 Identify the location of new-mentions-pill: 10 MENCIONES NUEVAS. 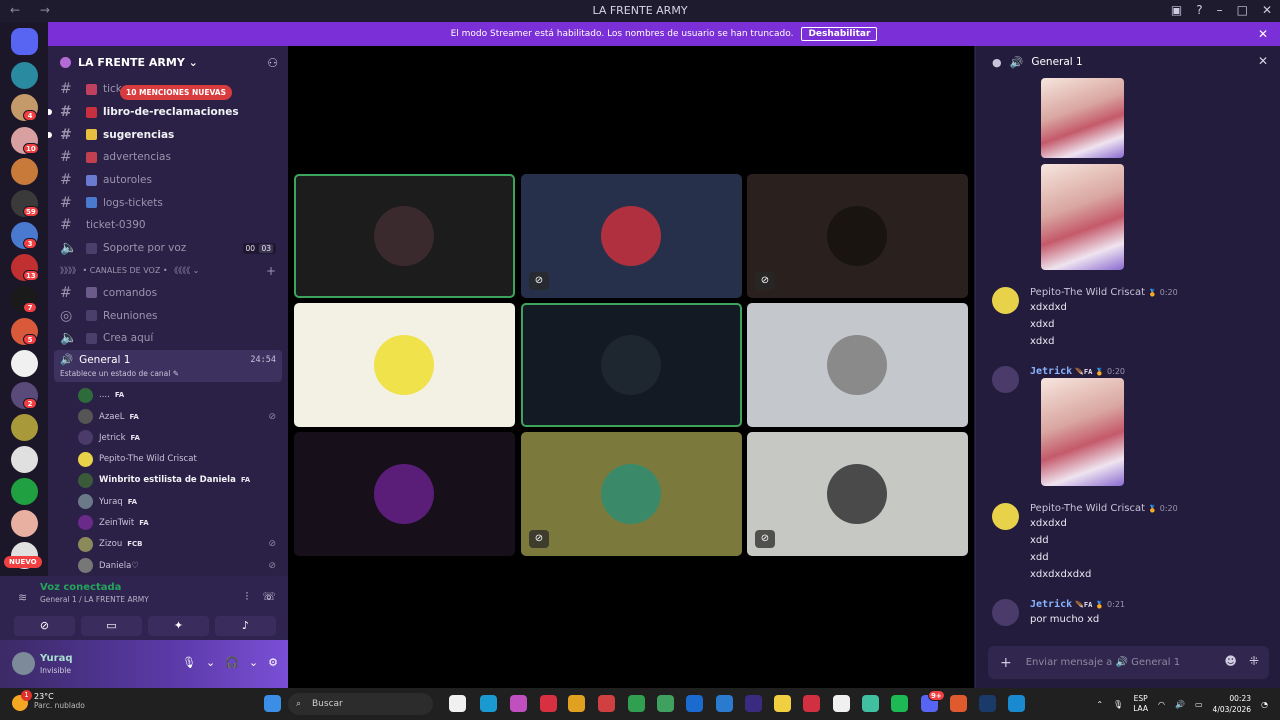
(176, 92).